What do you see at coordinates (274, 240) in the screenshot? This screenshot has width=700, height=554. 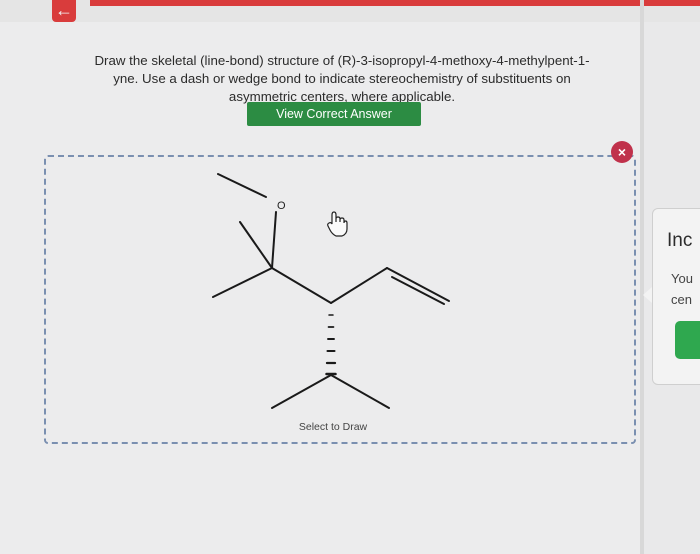 I see `oxygen-carbon-bond` at bounding box center [274, 240].